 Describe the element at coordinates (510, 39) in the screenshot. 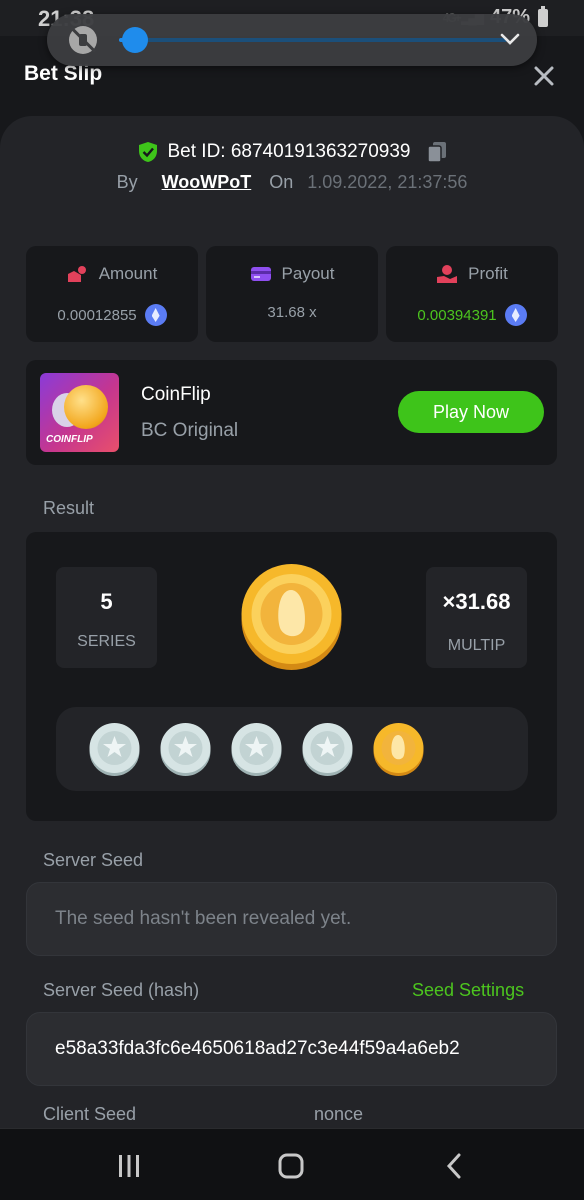

I see `chevron-down-icon` at that location.